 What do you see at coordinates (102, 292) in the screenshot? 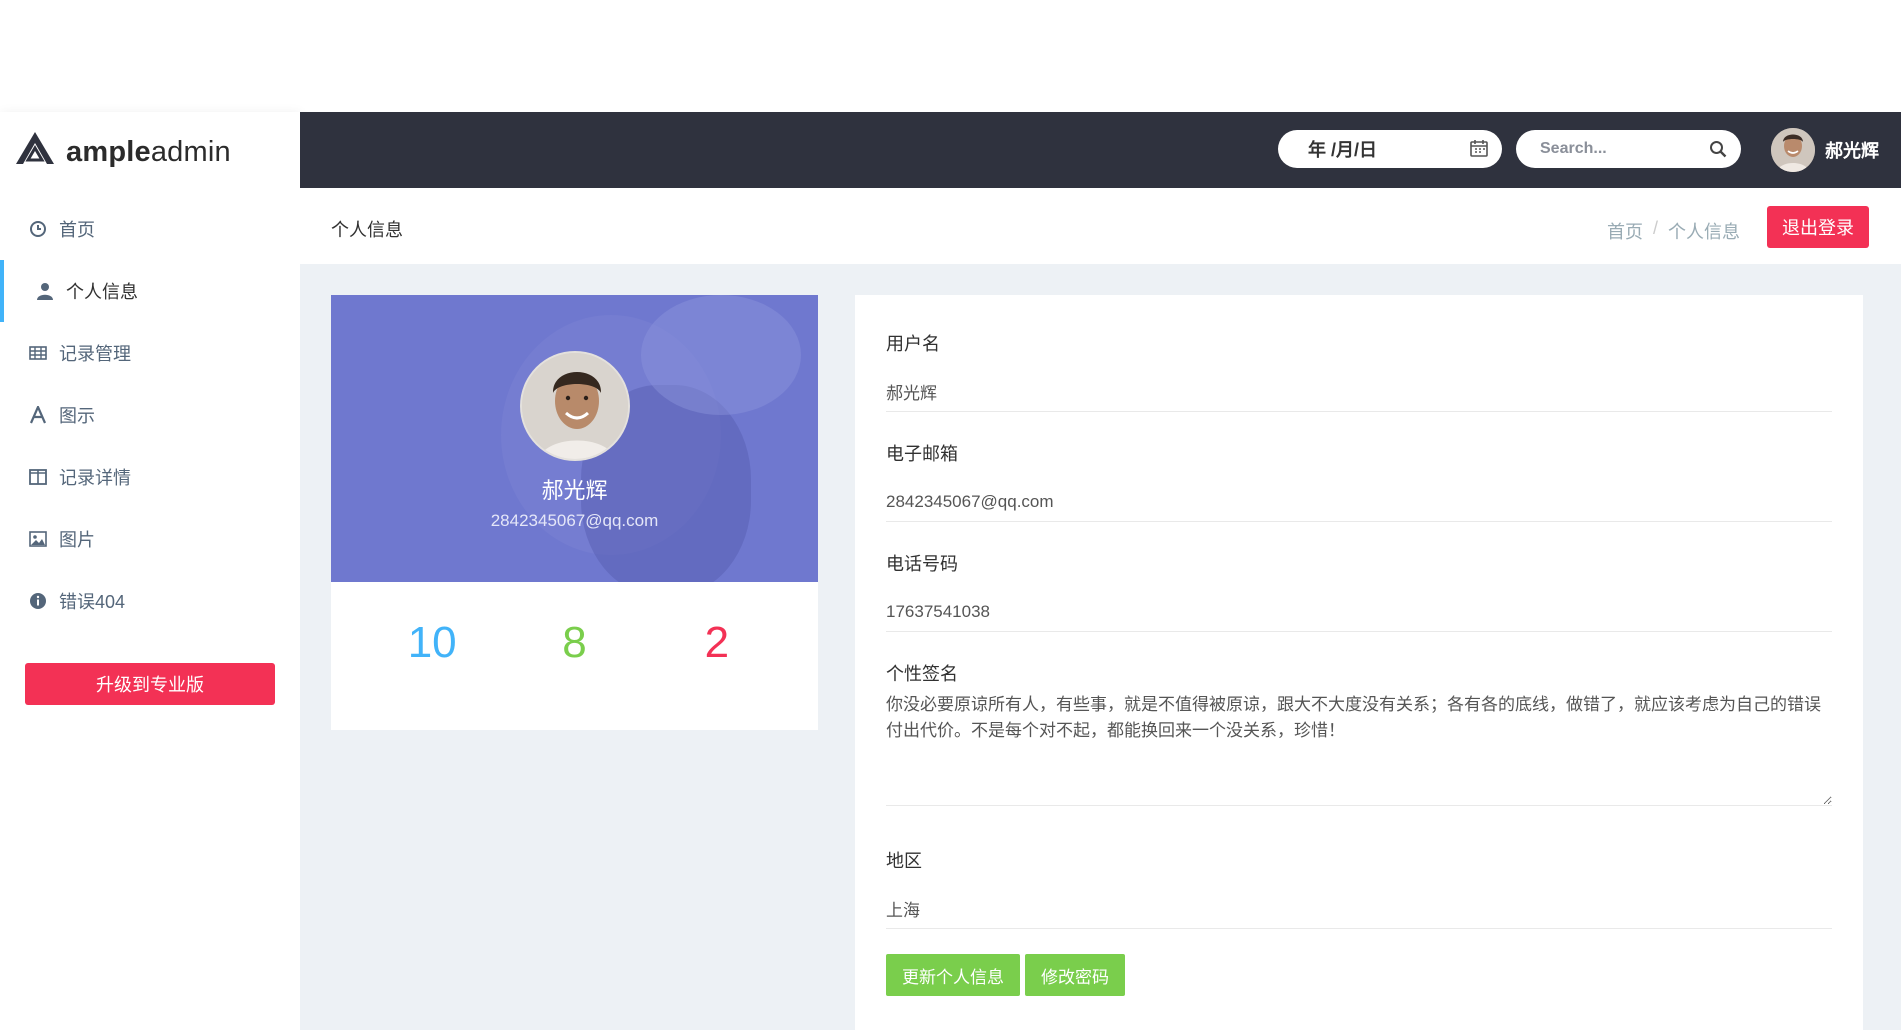
I see `sidebar-item-label: 个人信息` at bounding box center [102, 292].